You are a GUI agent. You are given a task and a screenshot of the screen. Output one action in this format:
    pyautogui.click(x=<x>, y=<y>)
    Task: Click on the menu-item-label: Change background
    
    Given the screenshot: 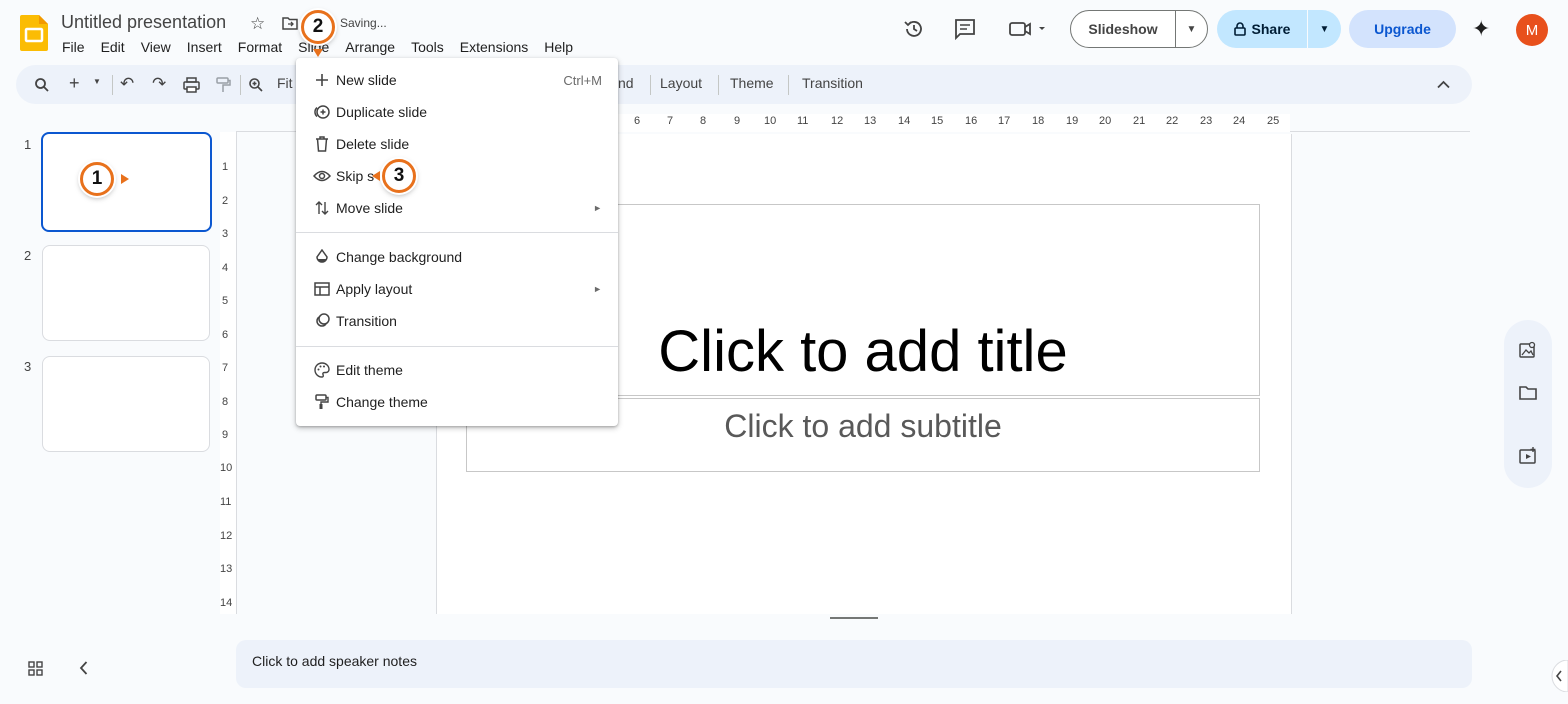 What is the action you would take?
    pyautogui.click(x=399, y=257)
    